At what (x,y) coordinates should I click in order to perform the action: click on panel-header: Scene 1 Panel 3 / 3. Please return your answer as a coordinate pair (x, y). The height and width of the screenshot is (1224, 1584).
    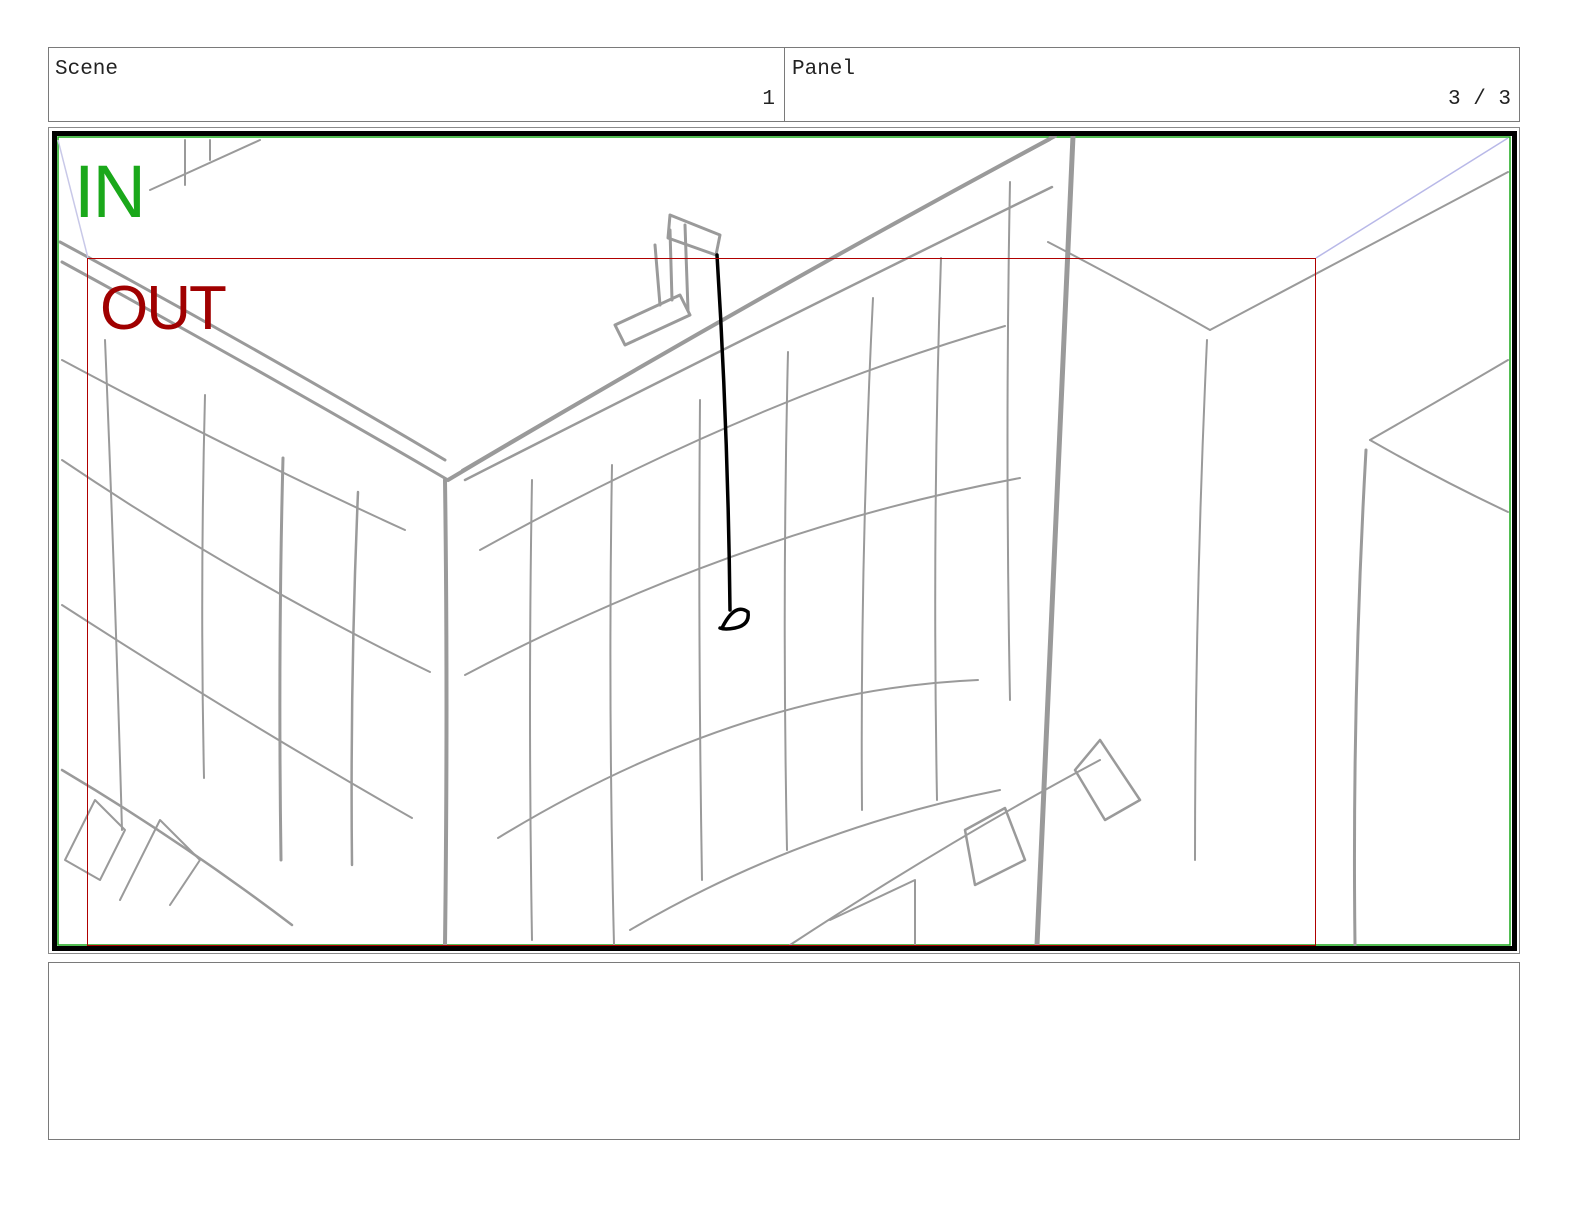
    Looking at the image, I should click on (784, 84).